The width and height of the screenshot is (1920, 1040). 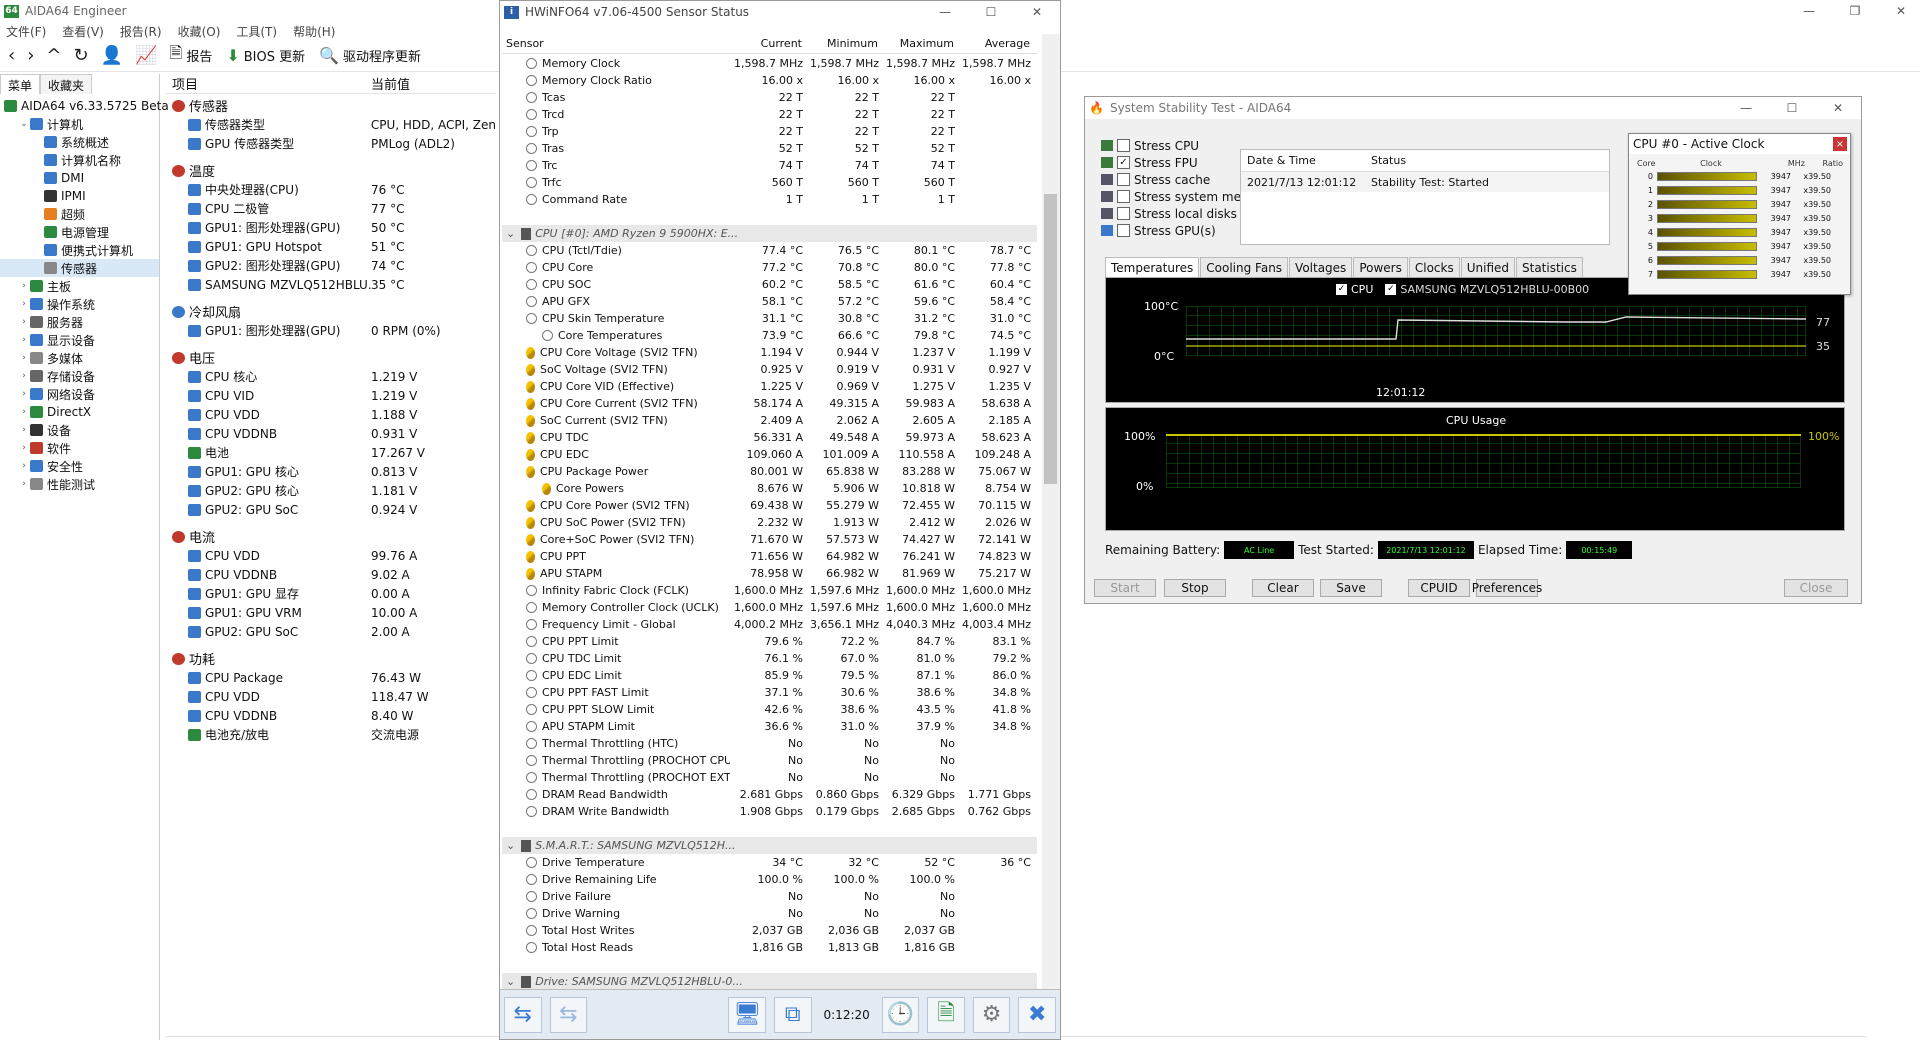 What do you see at coordinates (331, 555) in the screenshot?
I see `list-item: CPU VDD 99.76 A` at bounding box center [331, 555].